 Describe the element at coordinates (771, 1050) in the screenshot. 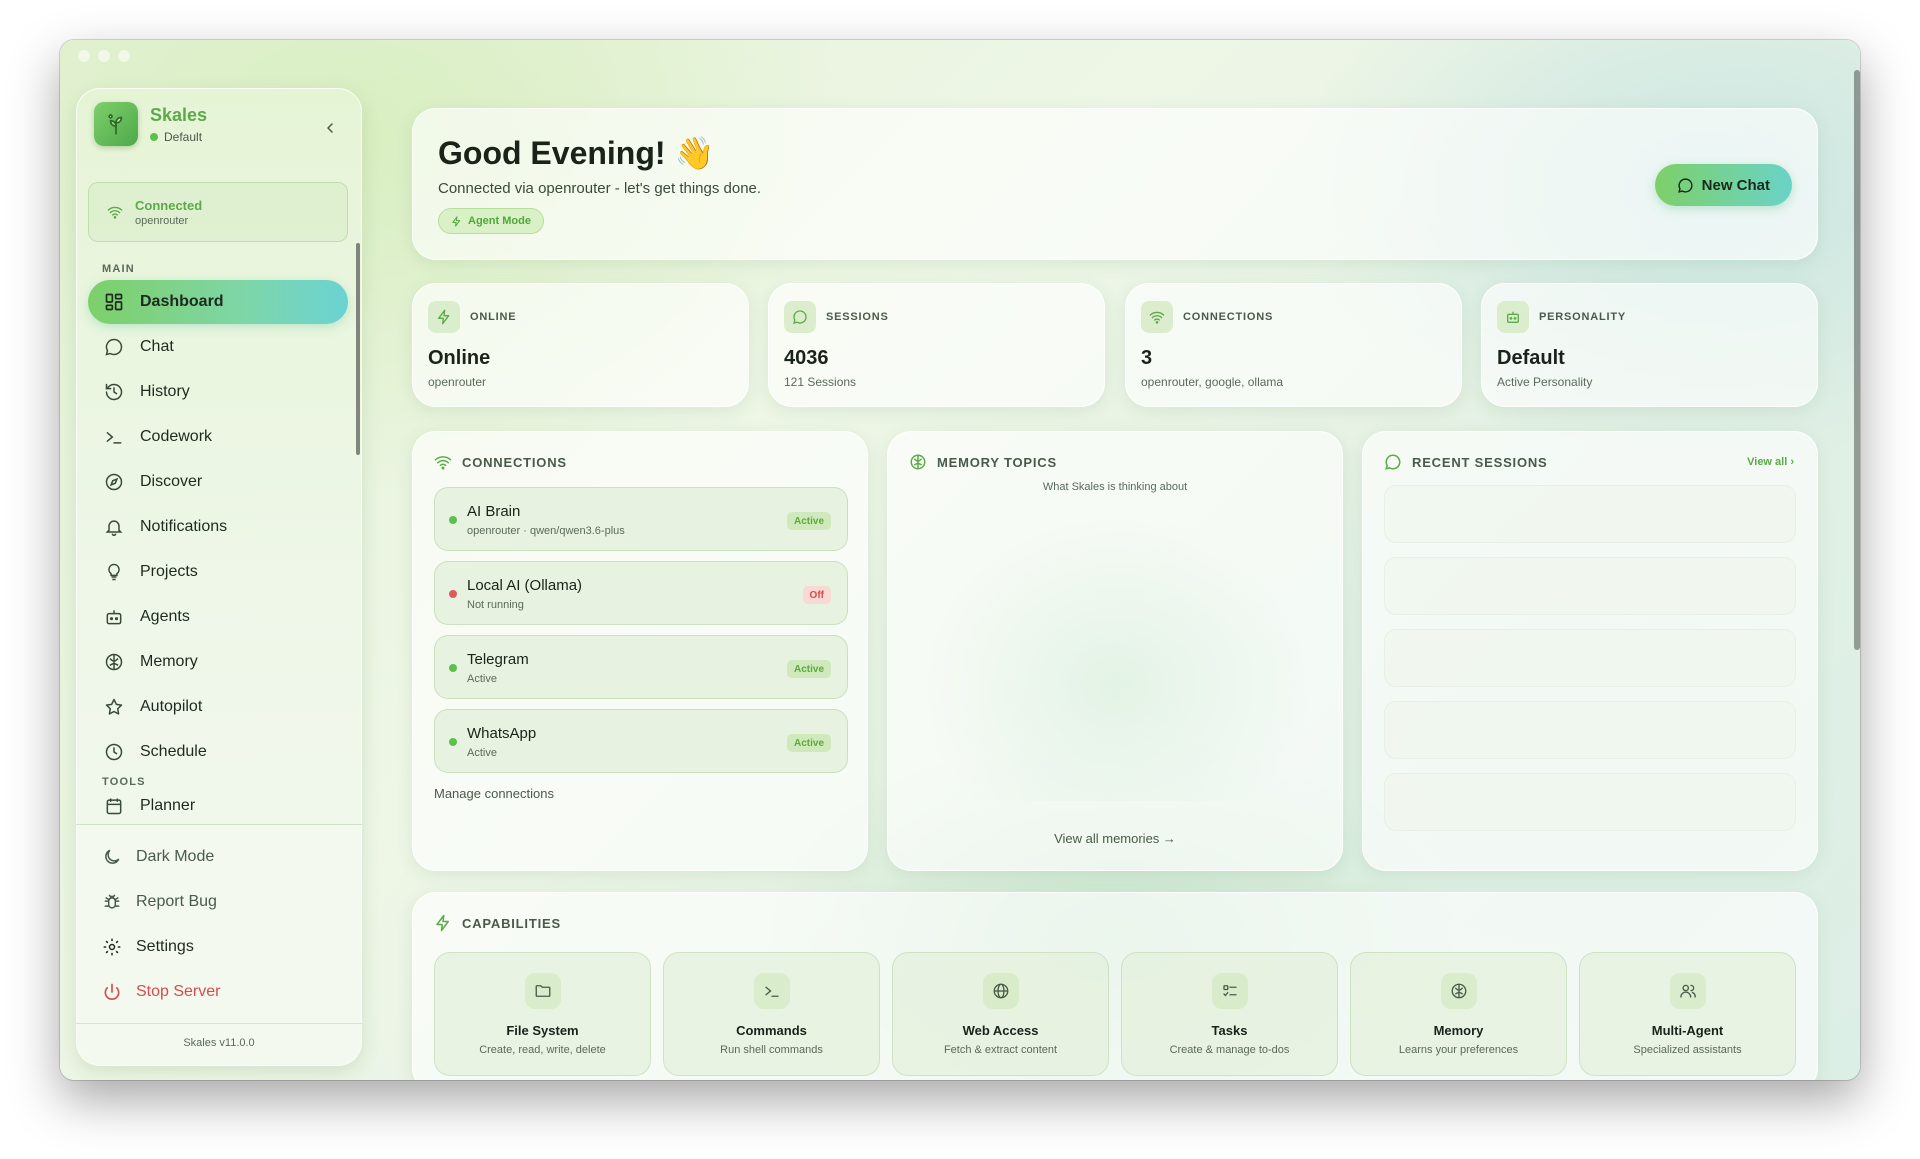

I see `capability-desc: Run shell commands` at that location.